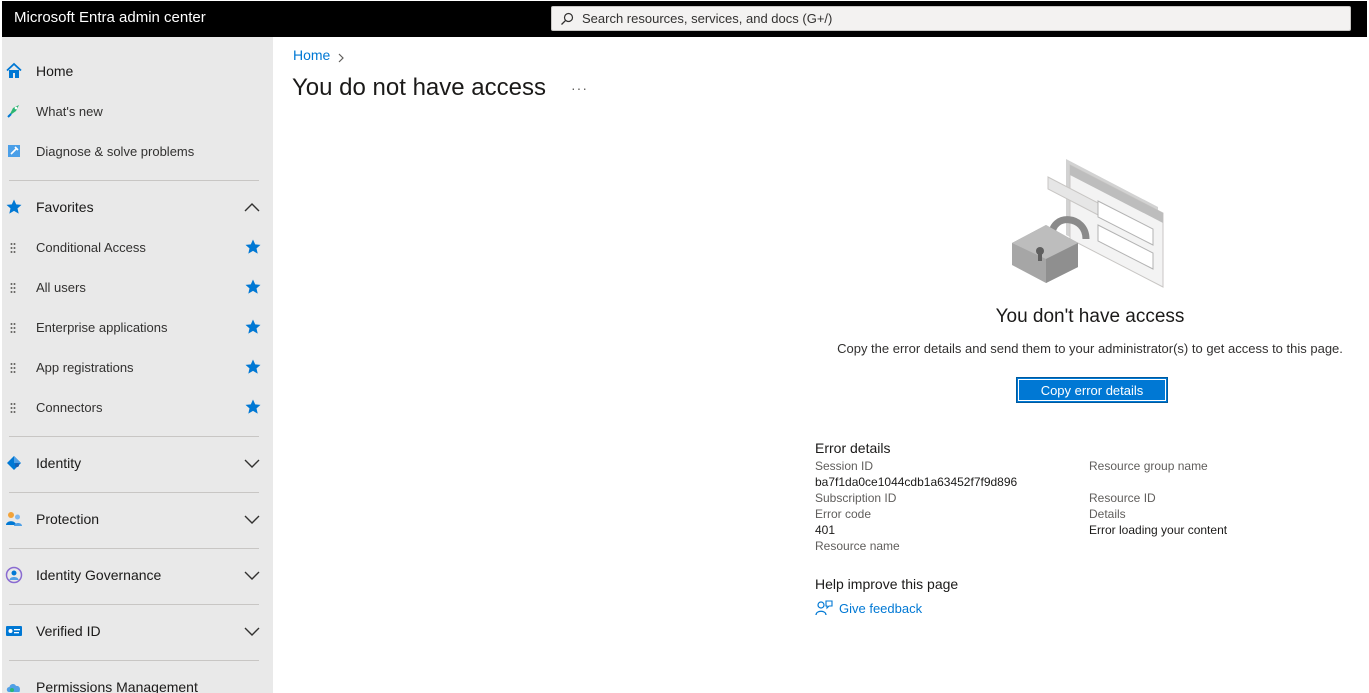  Describe the element at coordinates (14, 685) in the screenshot. I see `cloud-icon` at that location.